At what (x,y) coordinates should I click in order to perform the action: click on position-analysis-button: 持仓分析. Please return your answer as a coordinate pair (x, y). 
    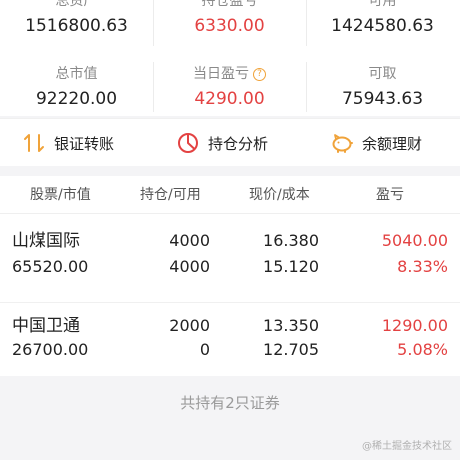
    Looking at the image, I should click on (222, 143).